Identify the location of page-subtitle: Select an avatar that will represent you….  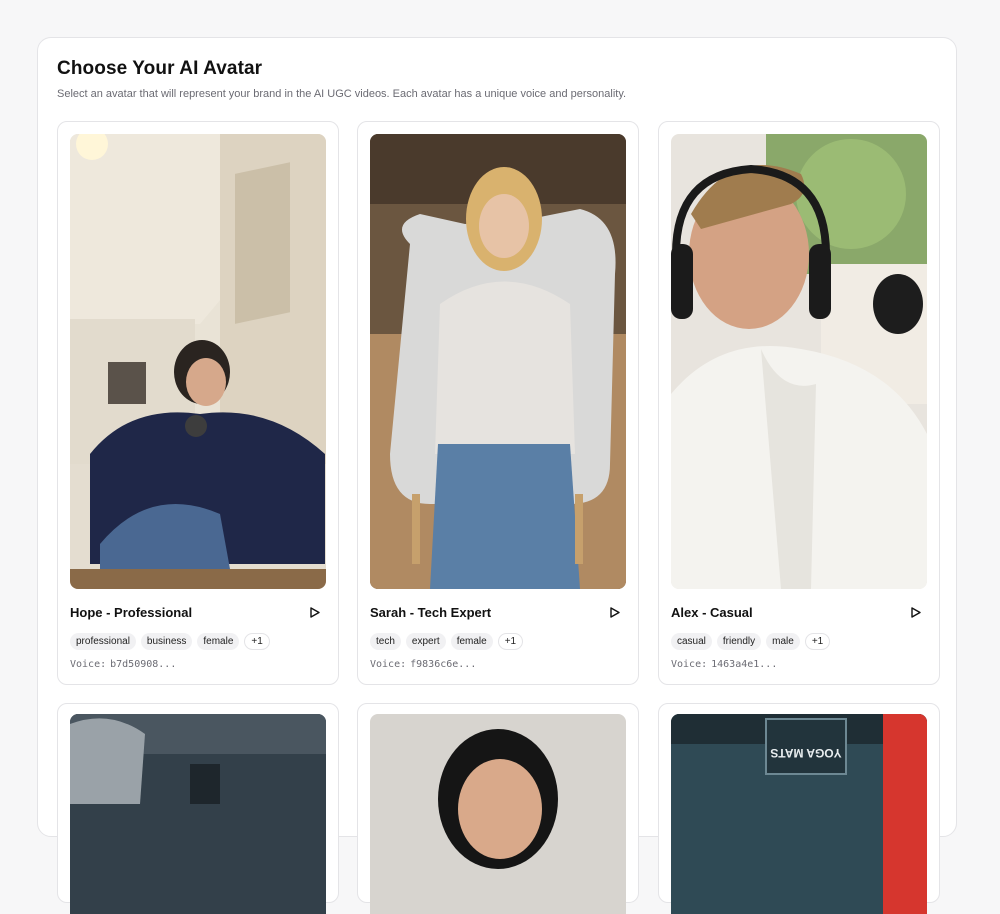
(342, 94).